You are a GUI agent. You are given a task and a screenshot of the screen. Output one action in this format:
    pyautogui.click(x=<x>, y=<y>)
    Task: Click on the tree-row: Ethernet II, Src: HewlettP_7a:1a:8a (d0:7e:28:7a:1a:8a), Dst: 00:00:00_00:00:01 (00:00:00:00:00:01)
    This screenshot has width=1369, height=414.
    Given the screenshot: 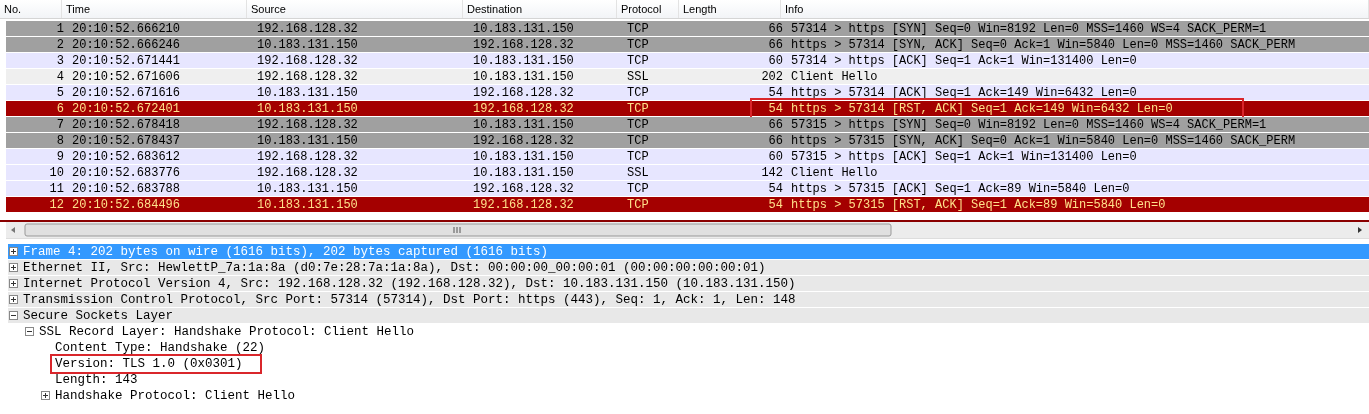 What is the action you would take?
    pyautogui.click(x=688, y=267)
    